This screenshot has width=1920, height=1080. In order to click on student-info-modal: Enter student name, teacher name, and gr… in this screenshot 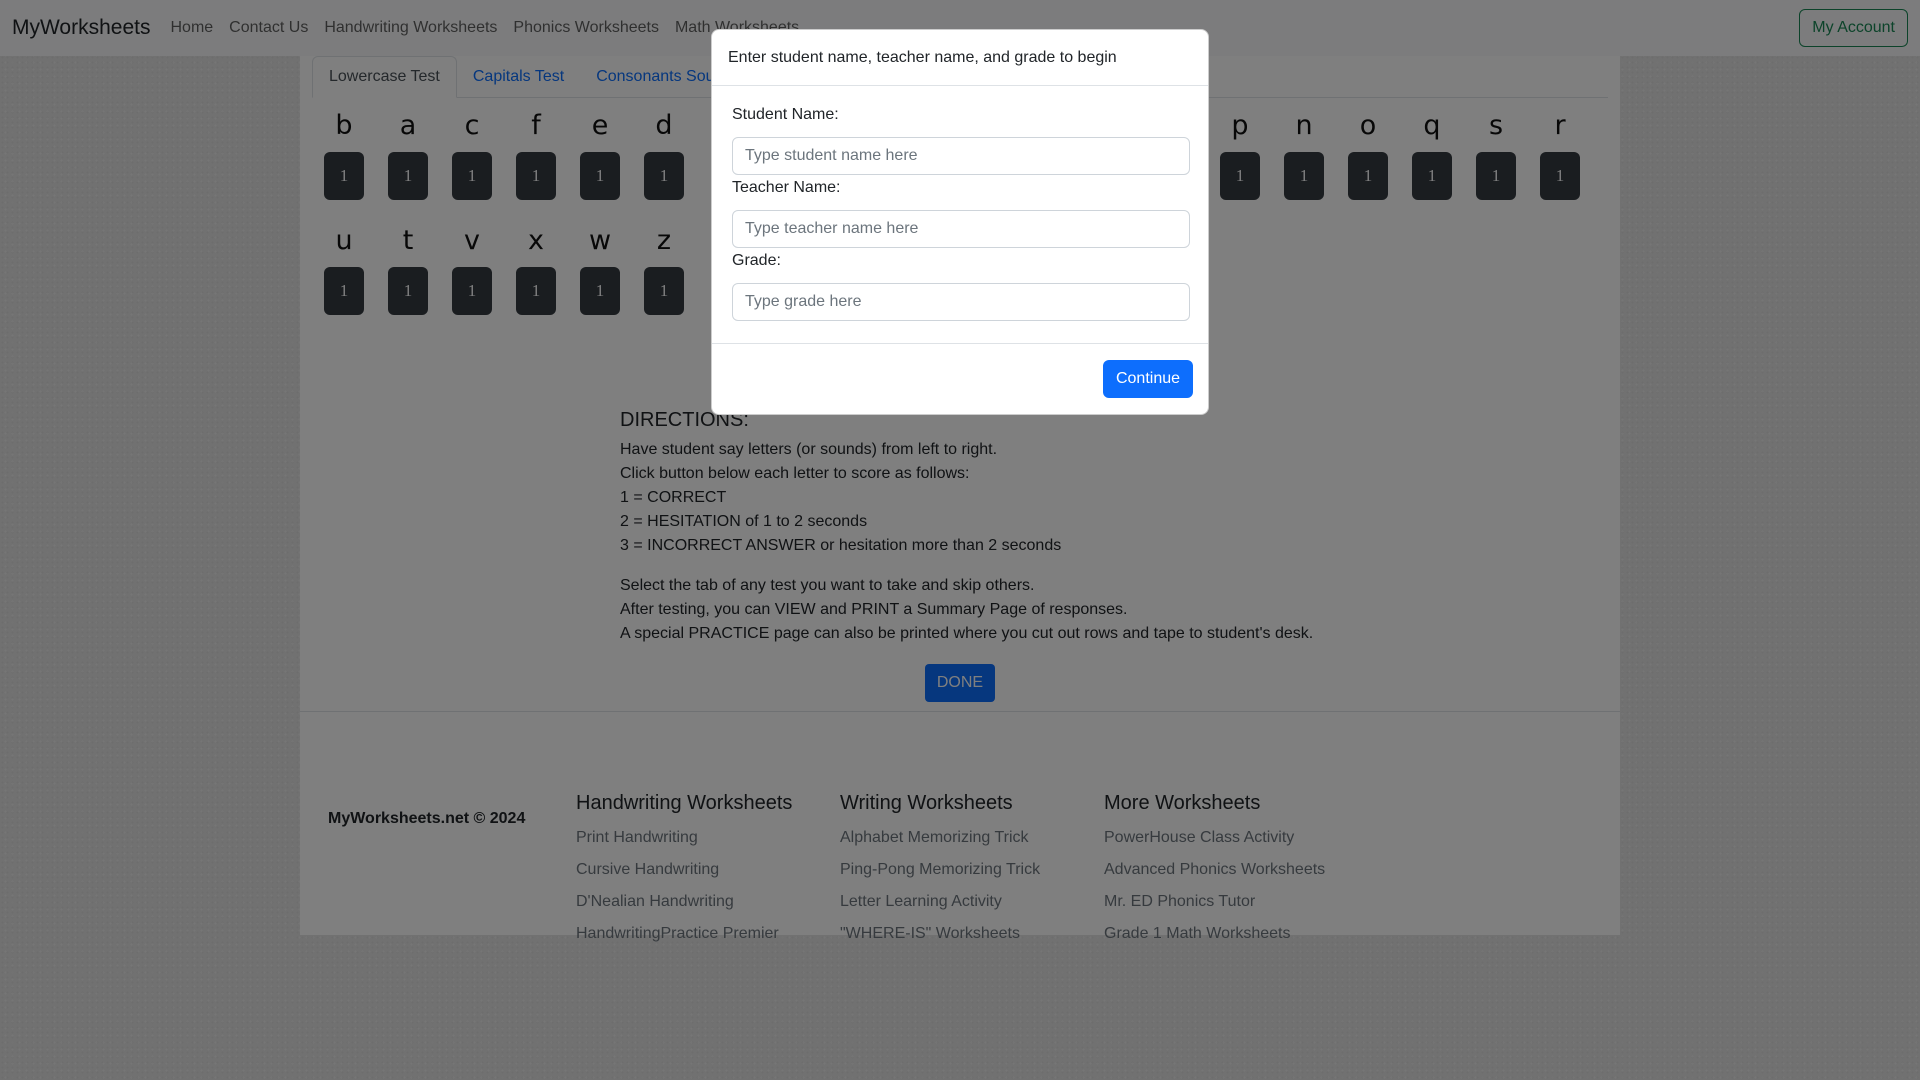, I will do `click(960, 222)`.